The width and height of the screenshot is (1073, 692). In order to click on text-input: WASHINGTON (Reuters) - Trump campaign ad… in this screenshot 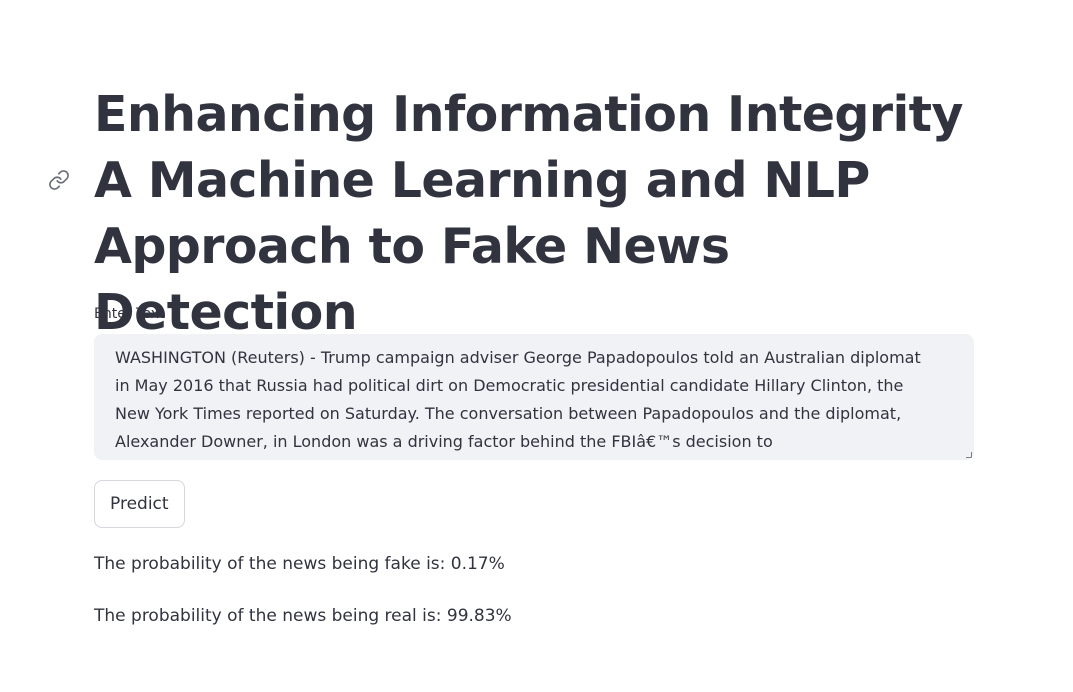, I will do `click(534, 397)`.